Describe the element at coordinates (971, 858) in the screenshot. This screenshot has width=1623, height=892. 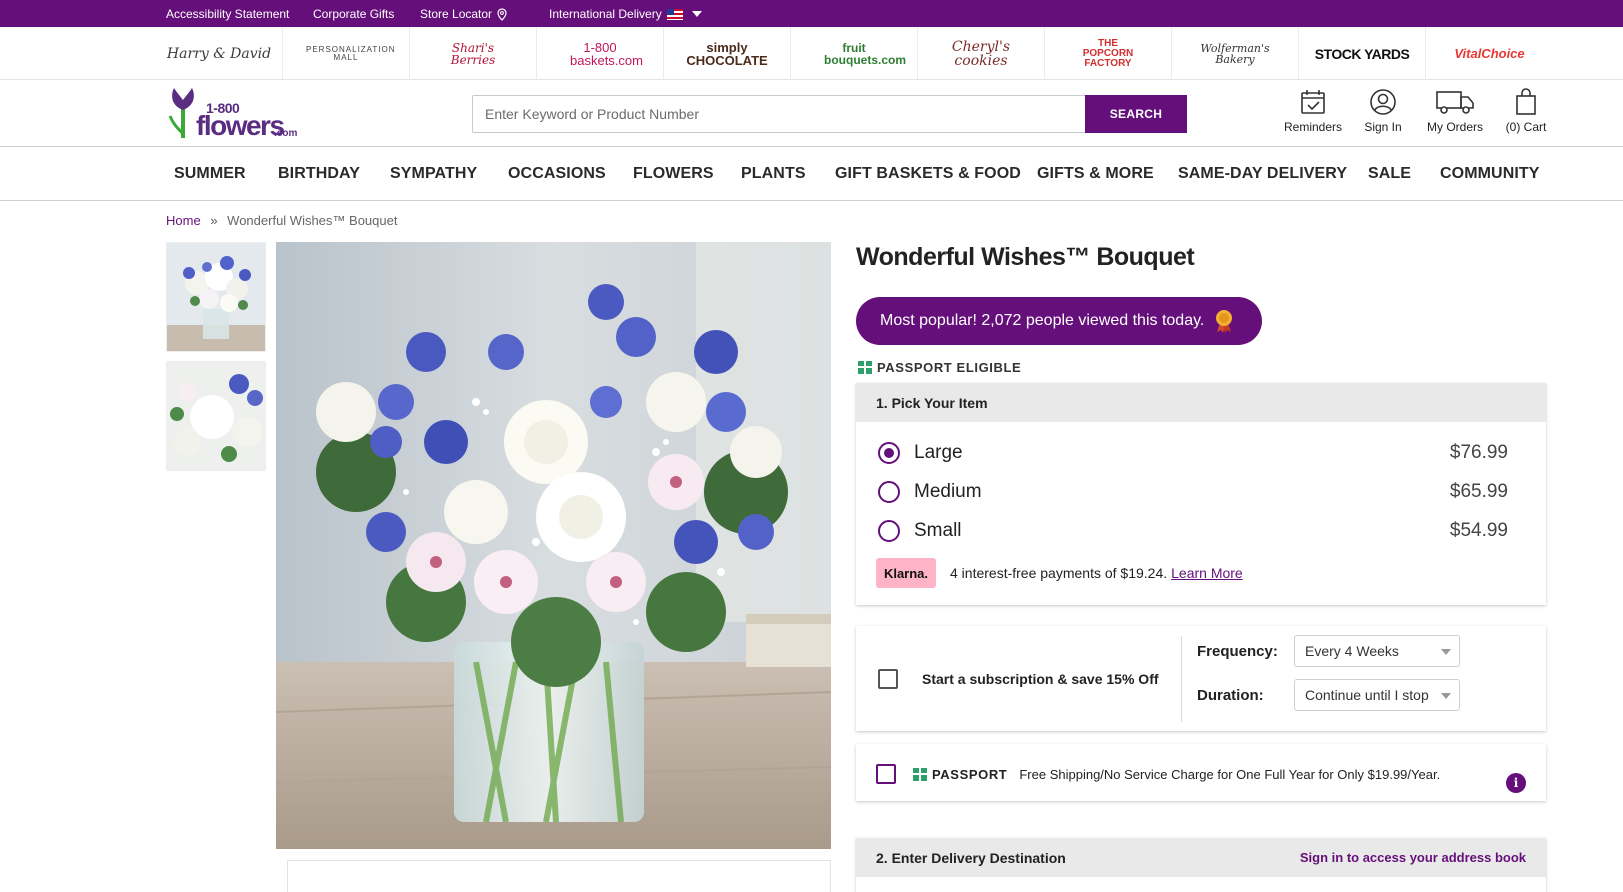
I see `delivery-heading: 2. Enter Delivery Destination` at that location.